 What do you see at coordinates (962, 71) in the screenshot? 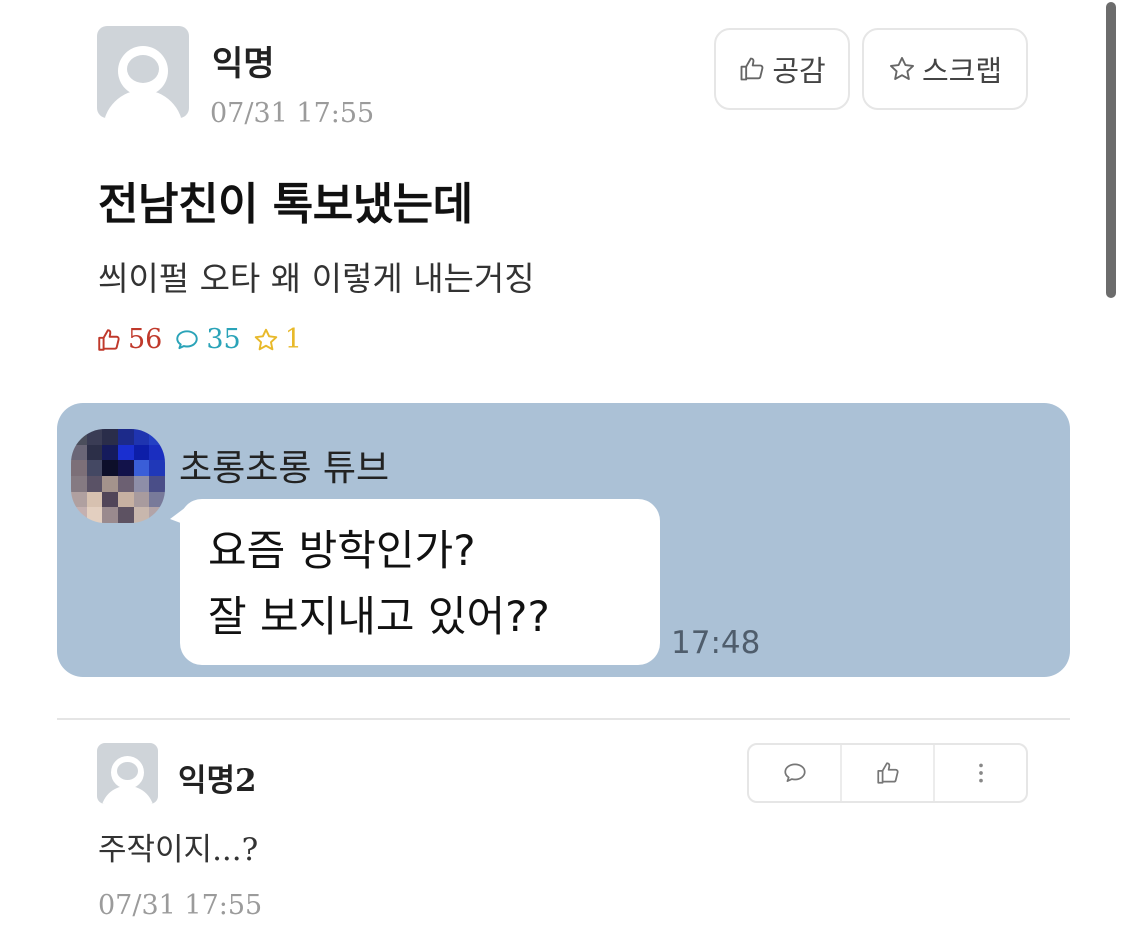
I see `scrap-button-label: 스크랩` at bounding box center [962, 71].